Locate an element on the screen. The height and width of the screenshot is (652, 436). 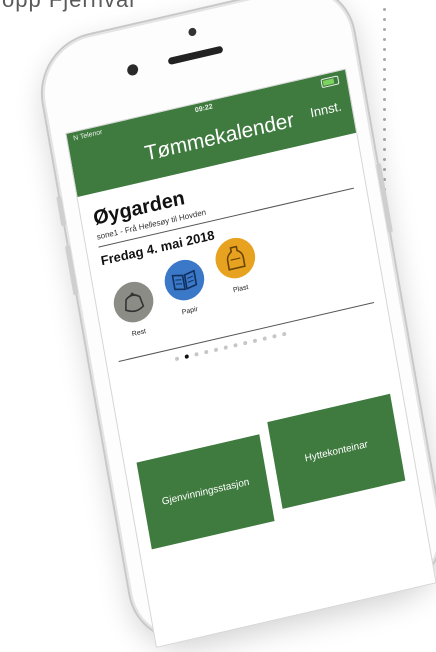
action-buttons: Gjenvinningsstasjon Hyttekonteinar is located at coordinates (270, 471).